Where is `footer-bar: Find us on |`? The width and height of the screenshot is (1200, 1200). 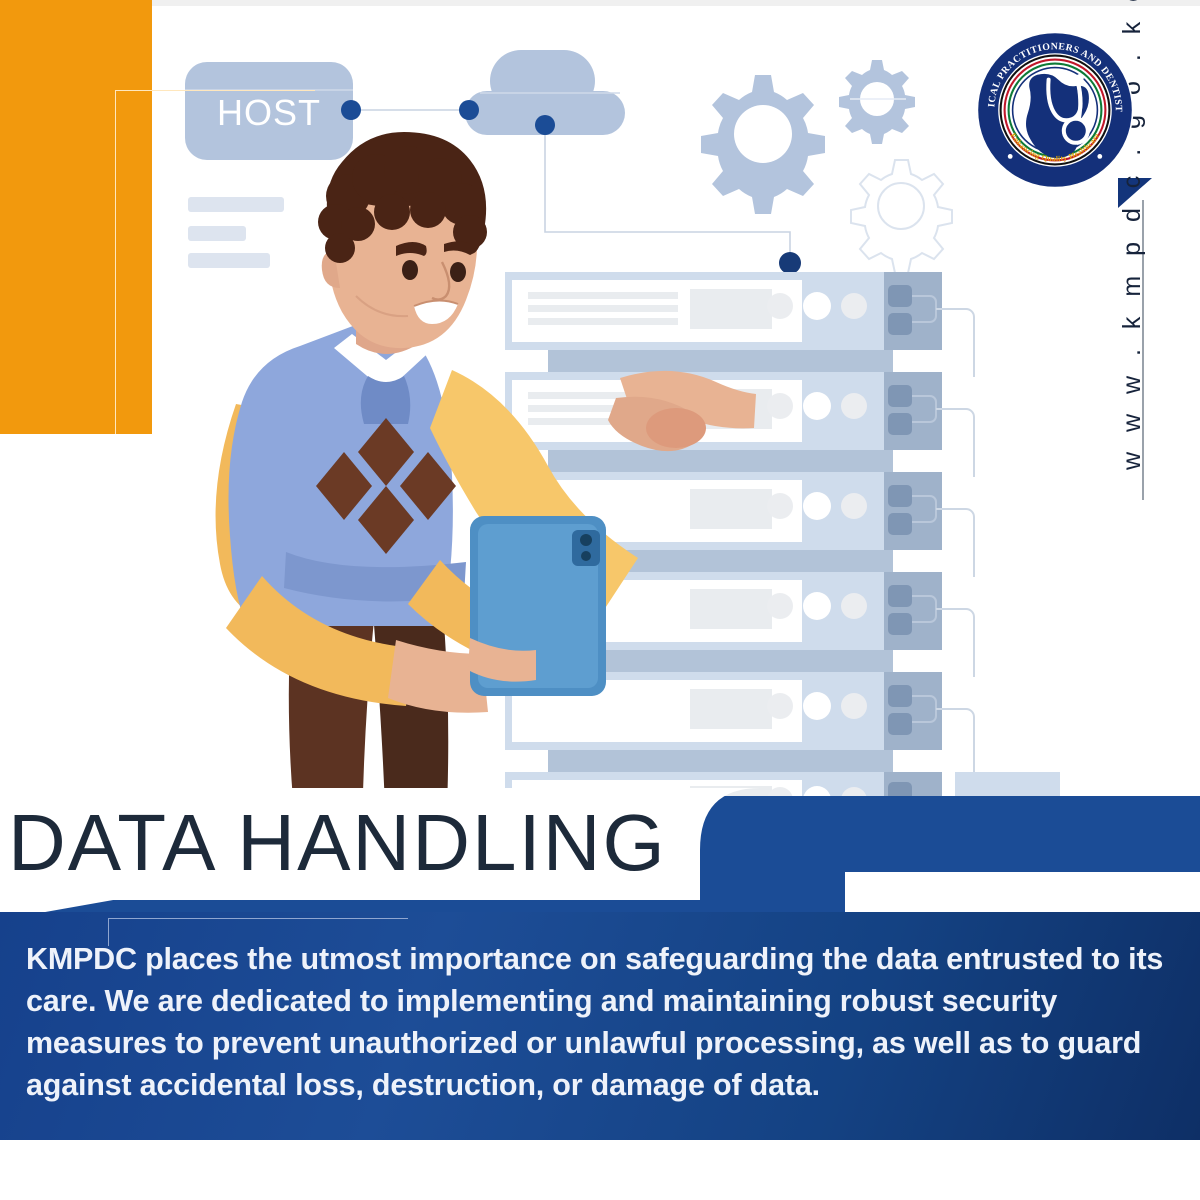
footer-bar: Find us on | is located at coordinates (600, 1170).